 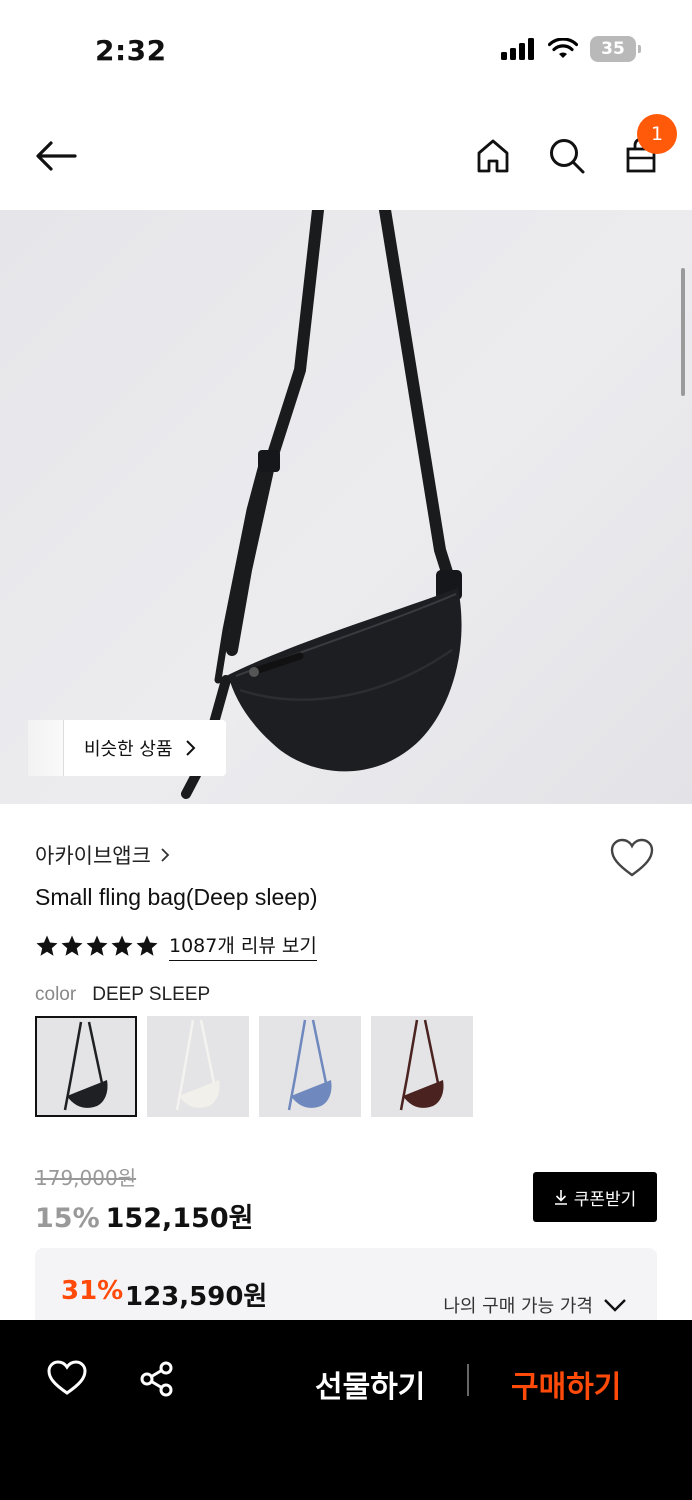 What do you see at coordinates (566, 1384) in the screenshot?
I see `buy-button: 구매하기` at bounding box center [566, 1384].